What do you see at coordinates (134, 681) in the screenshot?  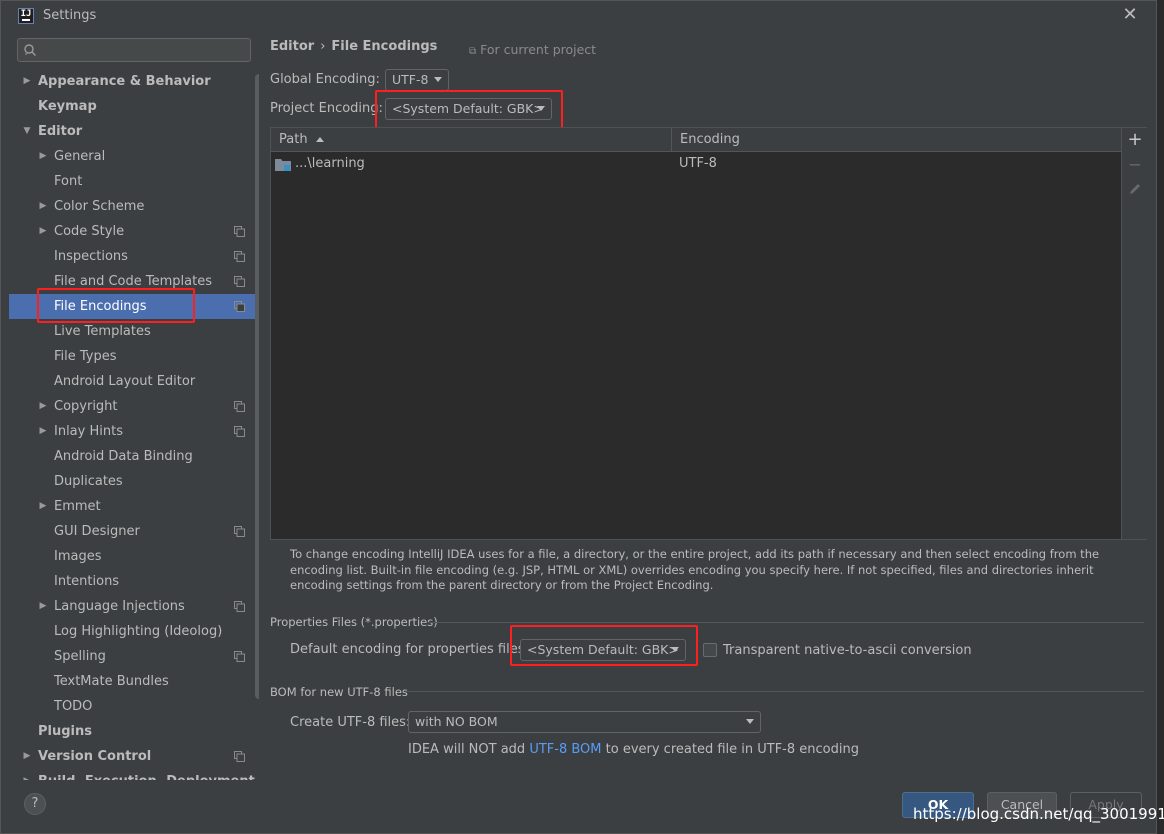 I see `sidebar-item-textmate-bundles: TextMate Bundles` at bounding box center [134, 681].